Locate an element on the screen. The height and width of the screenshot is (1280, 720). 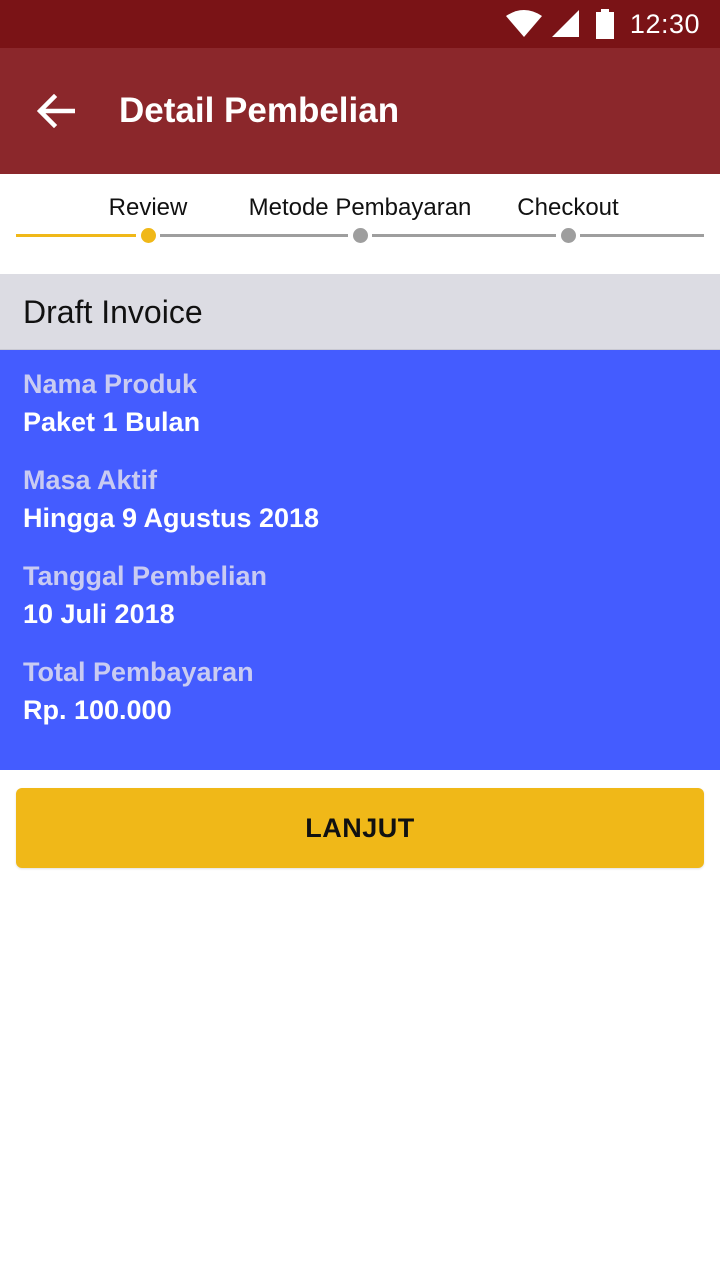
field-label: Total Pembayaran is located at coordinates (138, 672).